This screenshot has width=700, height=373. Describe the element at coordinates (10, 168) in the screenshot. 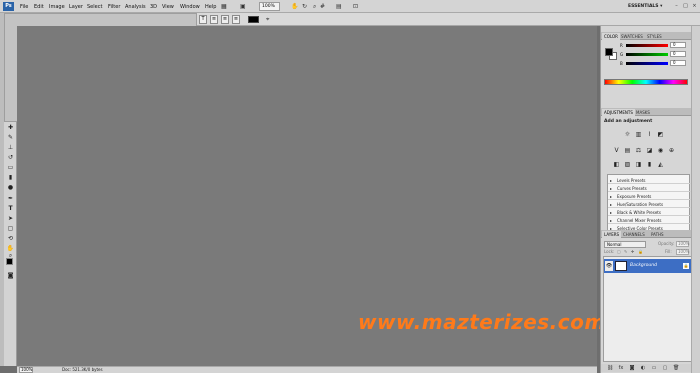

I see `eraser-icon: ▭` at that location.